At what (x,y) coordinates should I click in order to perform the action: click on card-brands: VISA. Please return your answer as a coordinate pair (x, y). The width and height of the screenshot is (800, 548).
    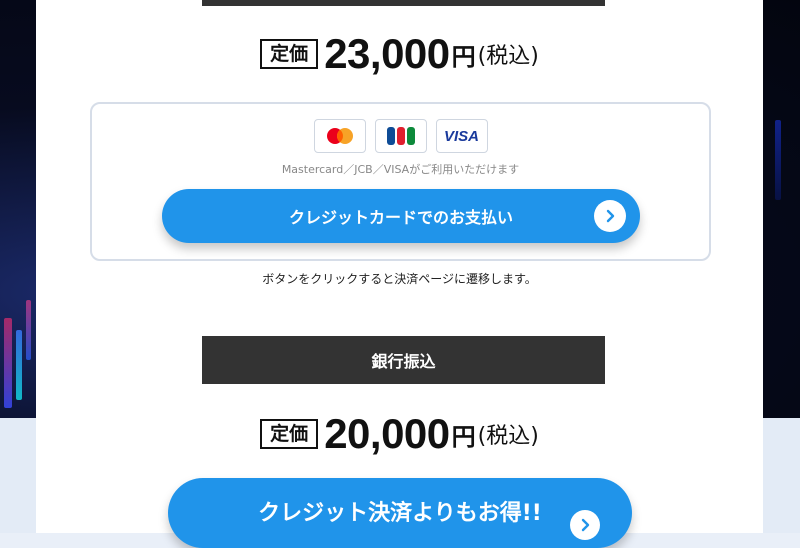
    Looking at the image, I should click on (400, 136).